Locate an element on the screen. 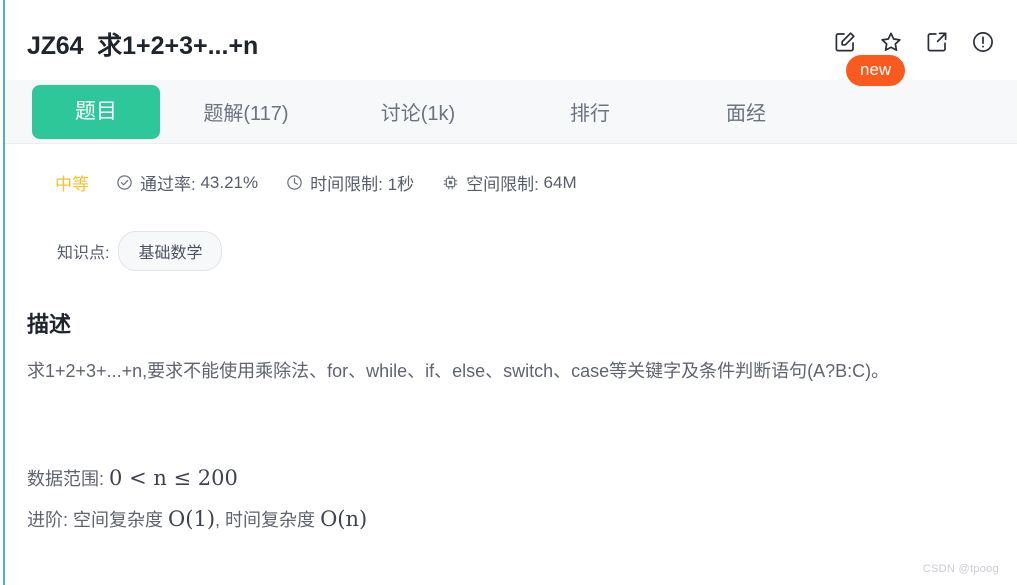 The width and height of the screenshot is (1017, 585). new-badge: new is located at coordinates (876, 70).